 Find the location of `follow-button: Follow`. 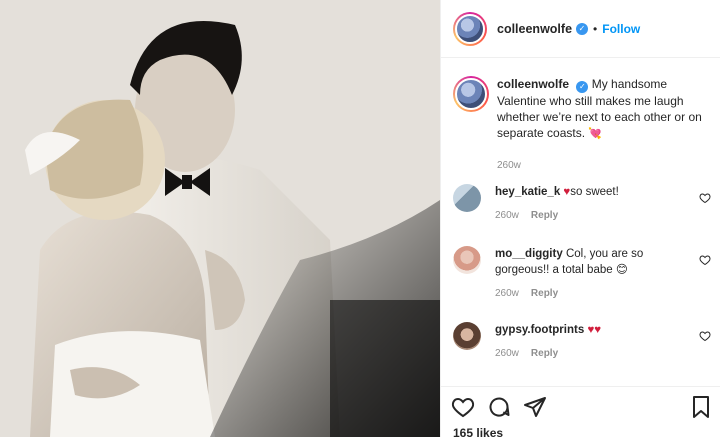

follow-button: Follow is located at coordinates (621, 29).